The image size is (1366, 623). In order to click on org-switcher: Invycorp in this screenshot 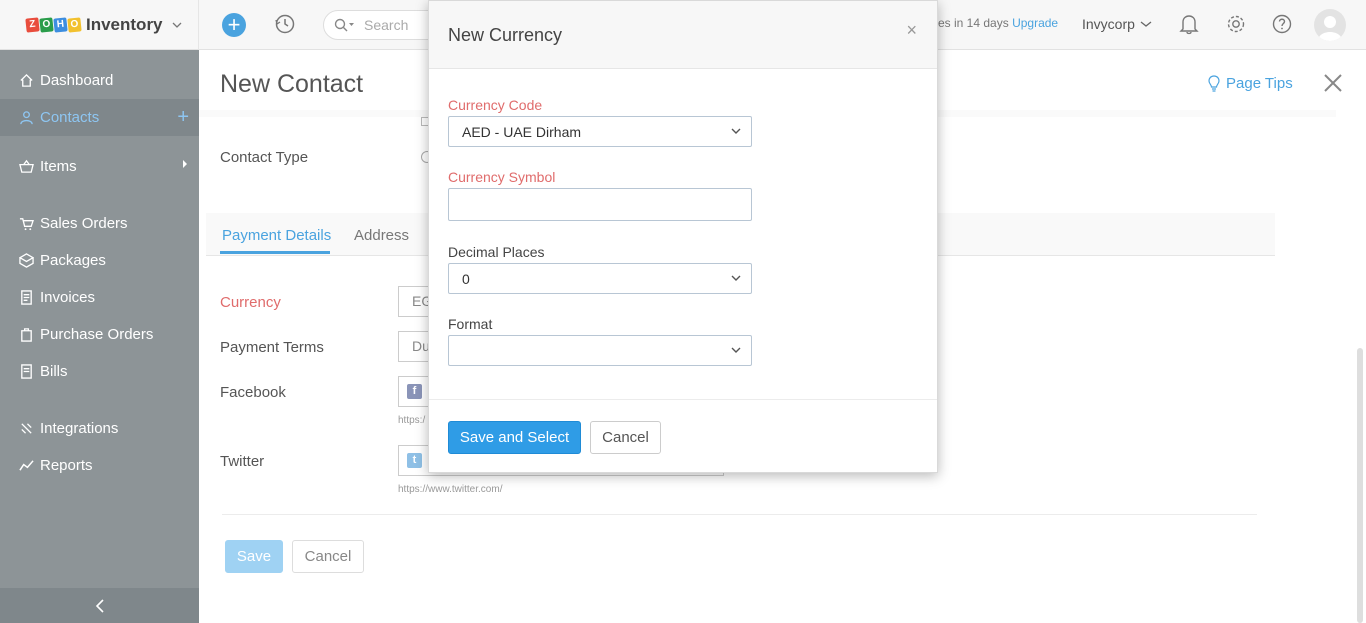, I will do `click(1117, 24)`.